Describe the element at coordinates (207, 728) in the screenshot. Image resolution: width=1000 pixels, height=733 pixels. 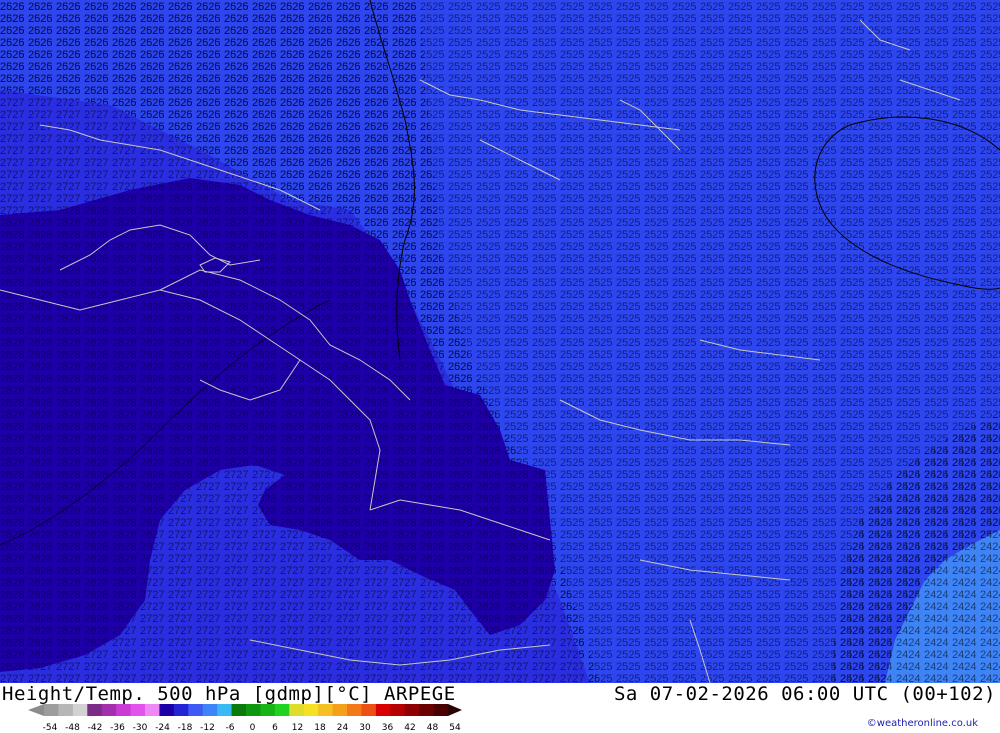
I see `scale-tick-label: -12` at that location.